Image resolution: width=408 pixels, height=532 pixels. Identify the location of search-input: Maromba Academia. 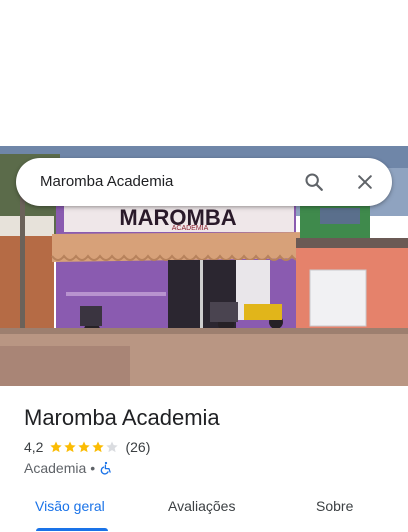
(106, 181).